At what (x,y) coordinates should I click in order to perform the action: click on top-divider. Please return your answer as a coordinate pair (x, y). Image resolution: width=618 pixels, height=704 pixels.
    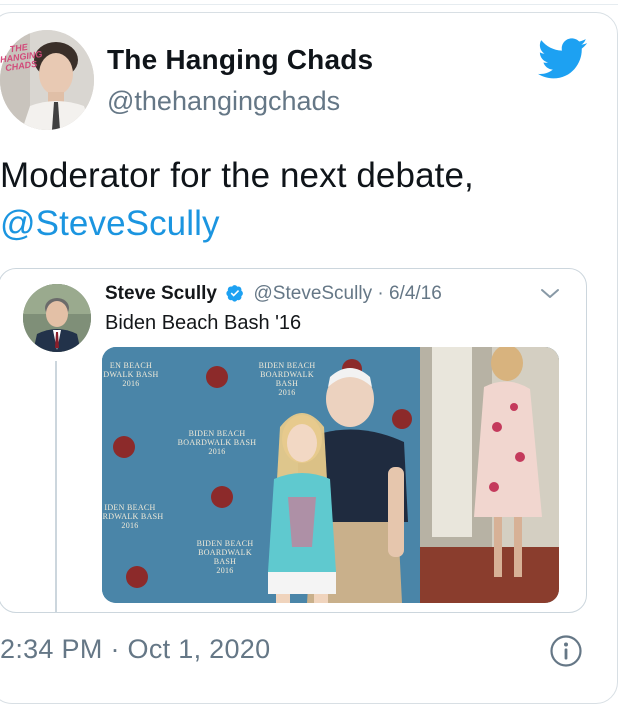
    Looking at the image, I should click on (309, 4).